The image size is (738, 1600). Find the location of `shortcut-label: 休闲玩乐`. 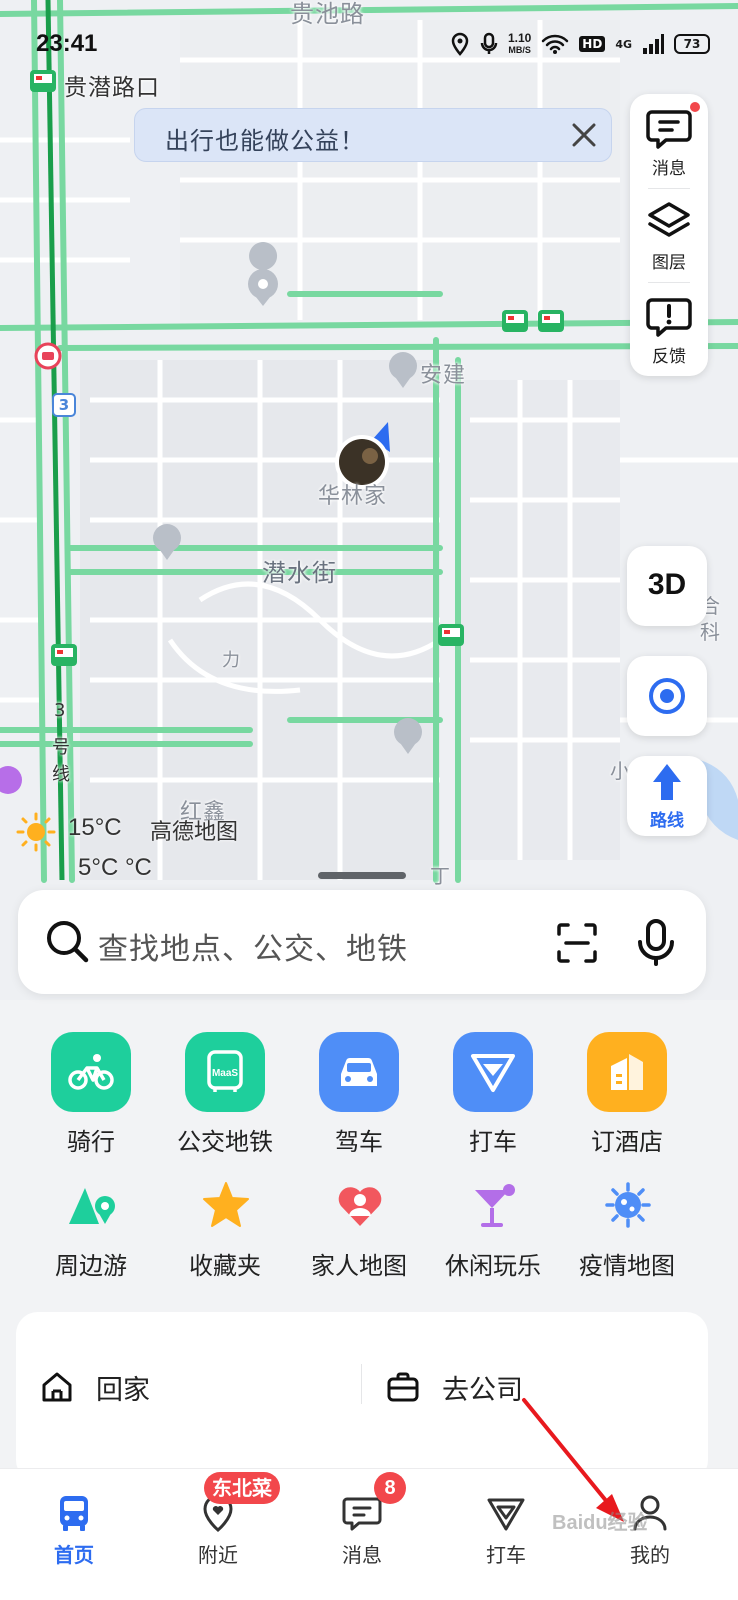

shortcut-label: 休闲玩乐 is located at coordinates (493, 1266).